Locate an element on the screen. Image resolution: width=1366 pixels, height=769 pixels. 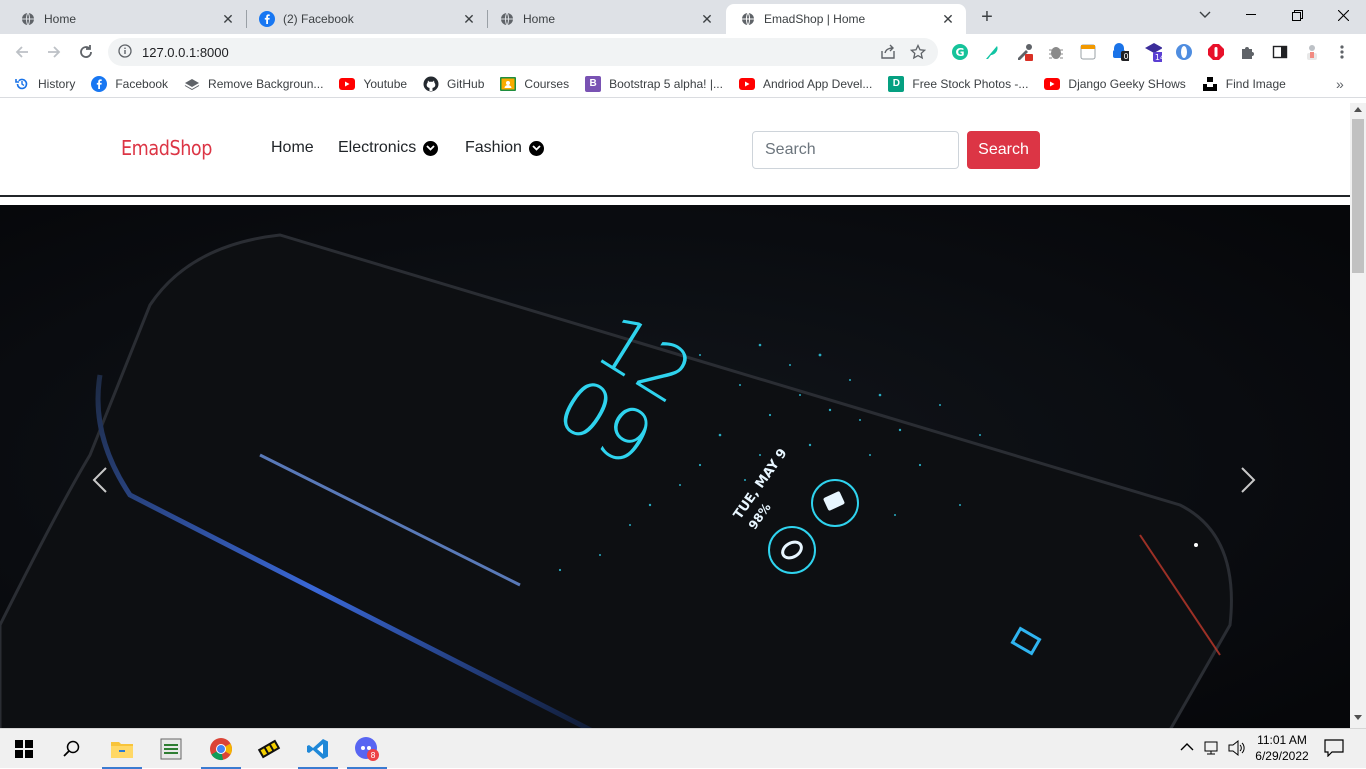
system-clock: 11:01 AM 6/29/2022 is located at coordinates (1282, 748).